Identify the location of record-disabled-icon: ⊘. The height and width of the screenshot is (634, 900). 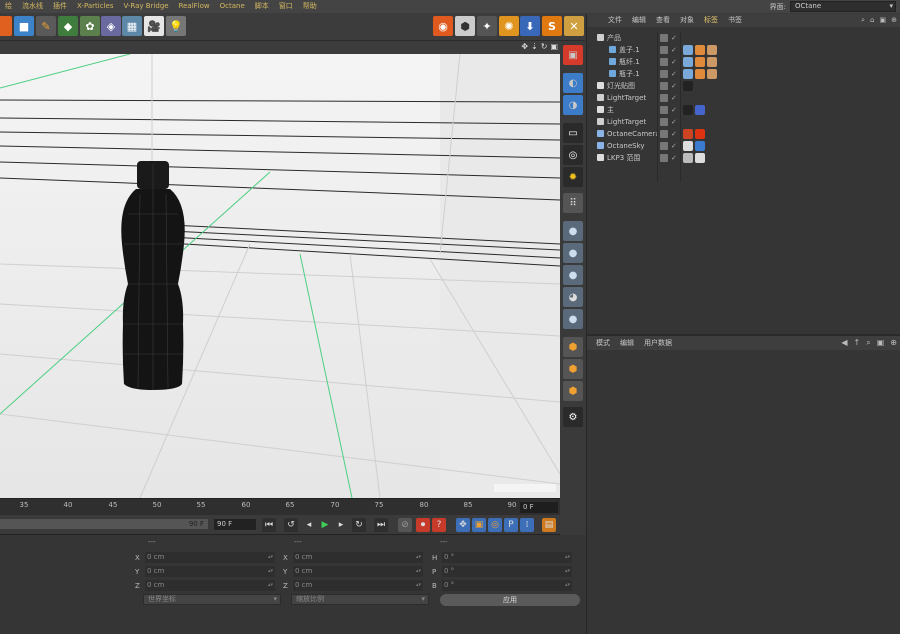
(405, 525).